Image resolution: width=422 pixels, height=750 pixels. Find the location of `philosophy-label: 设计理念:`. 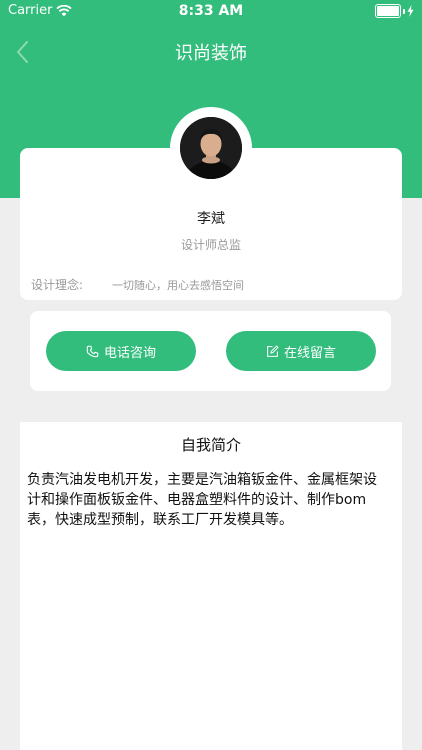

philosophy-label: 设计理念: is located at coordinates (57, 285).